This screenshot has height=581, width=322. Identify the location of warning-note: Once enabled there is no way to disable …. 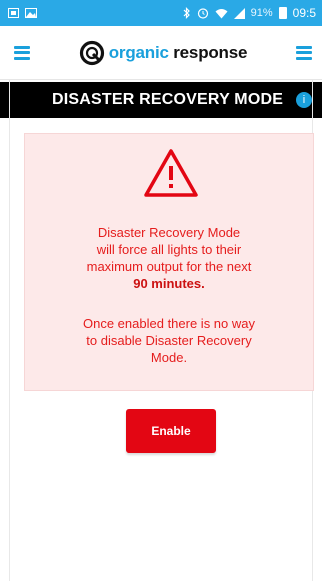
(169, 340).